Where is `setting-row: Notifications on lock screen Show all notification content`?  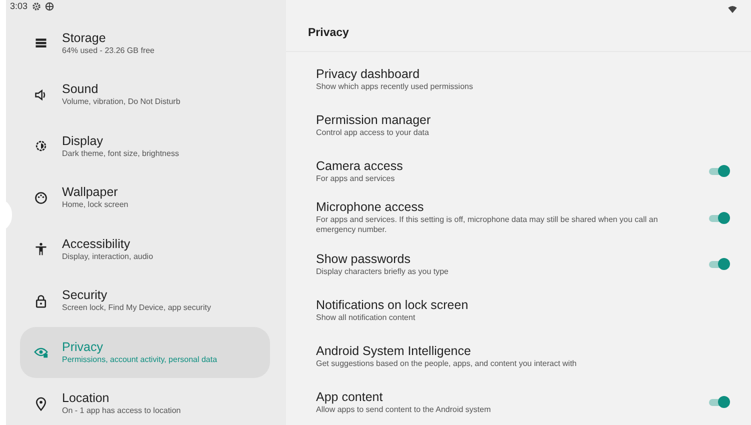
setting-row: Notifications on lock screen Show all notification content is located at coordinates (518, 310).